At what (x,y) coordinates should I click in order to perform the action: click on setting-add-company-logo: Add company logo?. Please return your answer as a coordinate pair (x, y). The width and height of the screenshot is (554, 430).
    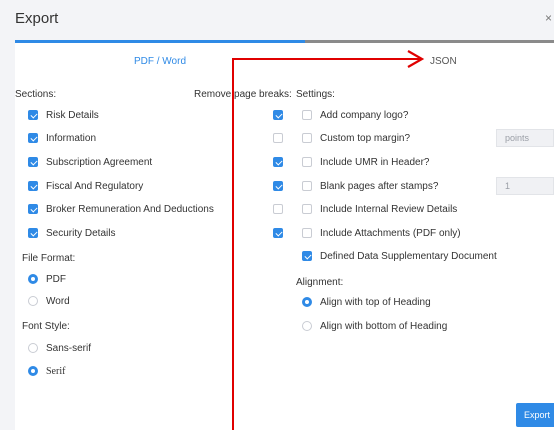
    Looking at the image, I should click on (355, 115).